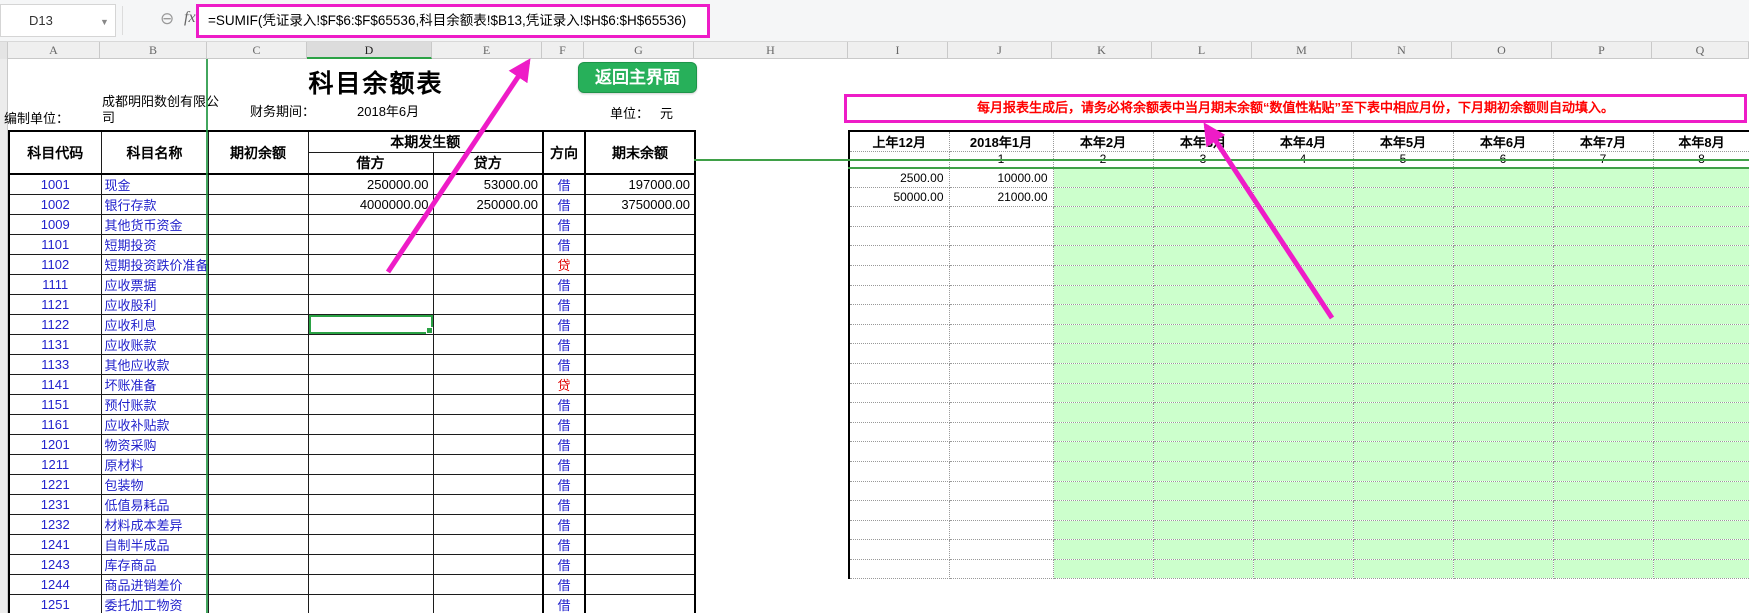 This screenshot has width=1749, height=613. I want to click on cell-month-value: 10000.00, so click(1001, 177).